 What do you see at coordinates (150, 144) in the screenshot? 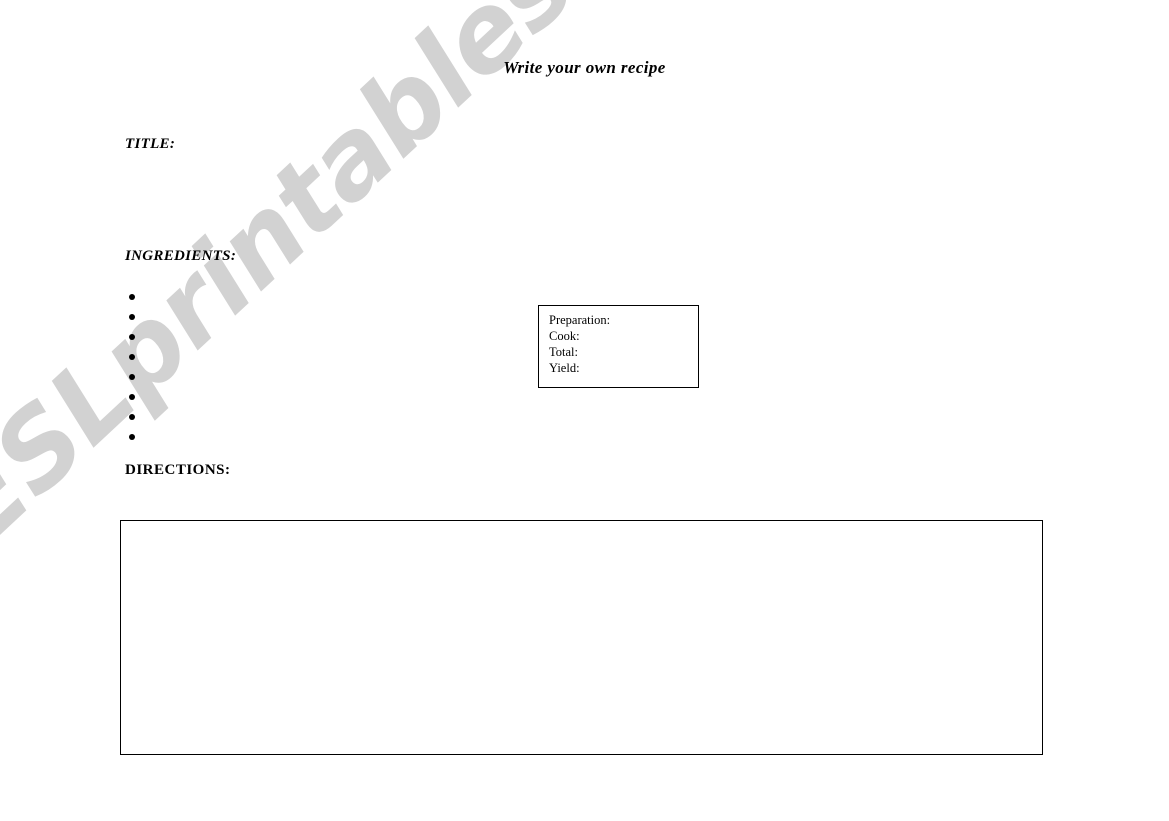
I see `title-section-label: TITLE:` at bounding box center [150, 144].